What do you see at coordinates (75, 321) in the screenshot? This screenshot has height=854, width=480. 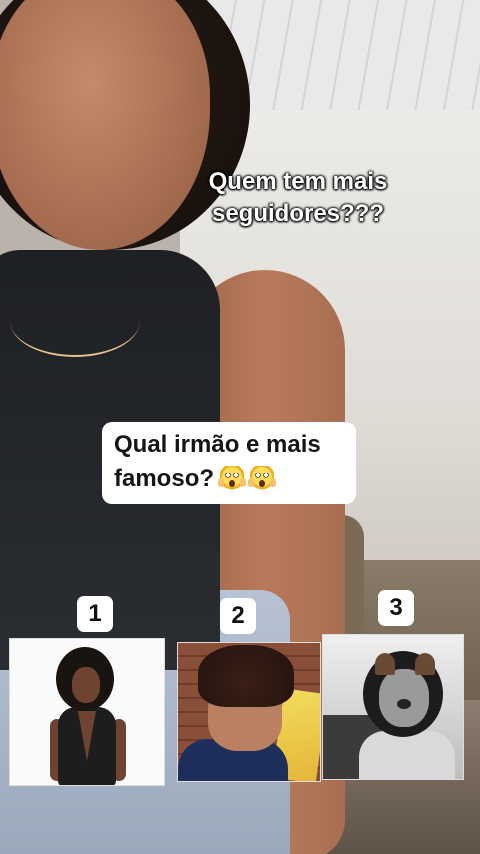 I see `necklace` at bounding box center [75, 321].